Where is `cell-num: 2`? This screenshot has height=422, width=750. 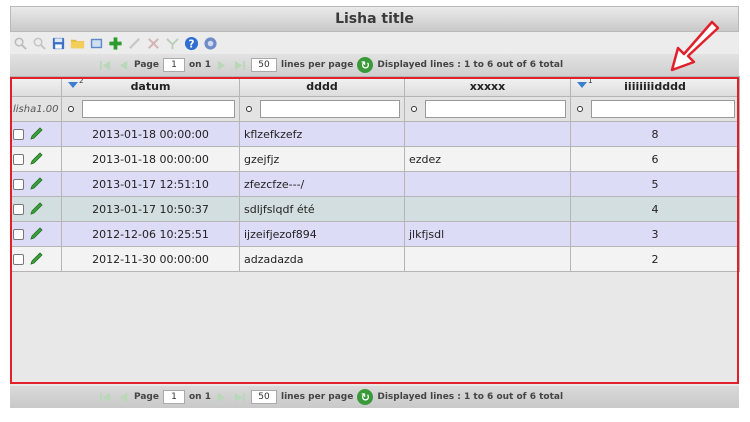
cell-num: 2 is located at coordinates (655, 259).